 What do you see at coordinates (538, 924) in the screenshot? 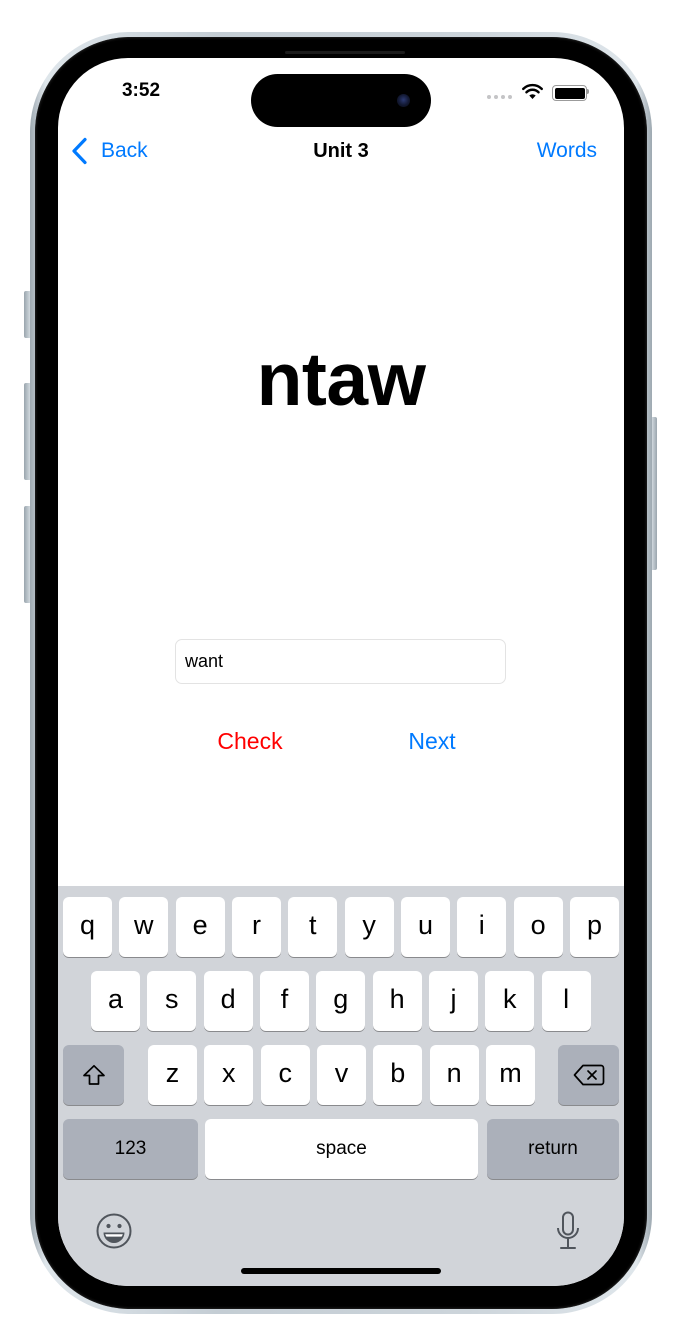
I see `key-label: o` at bounding box center [538, 924].